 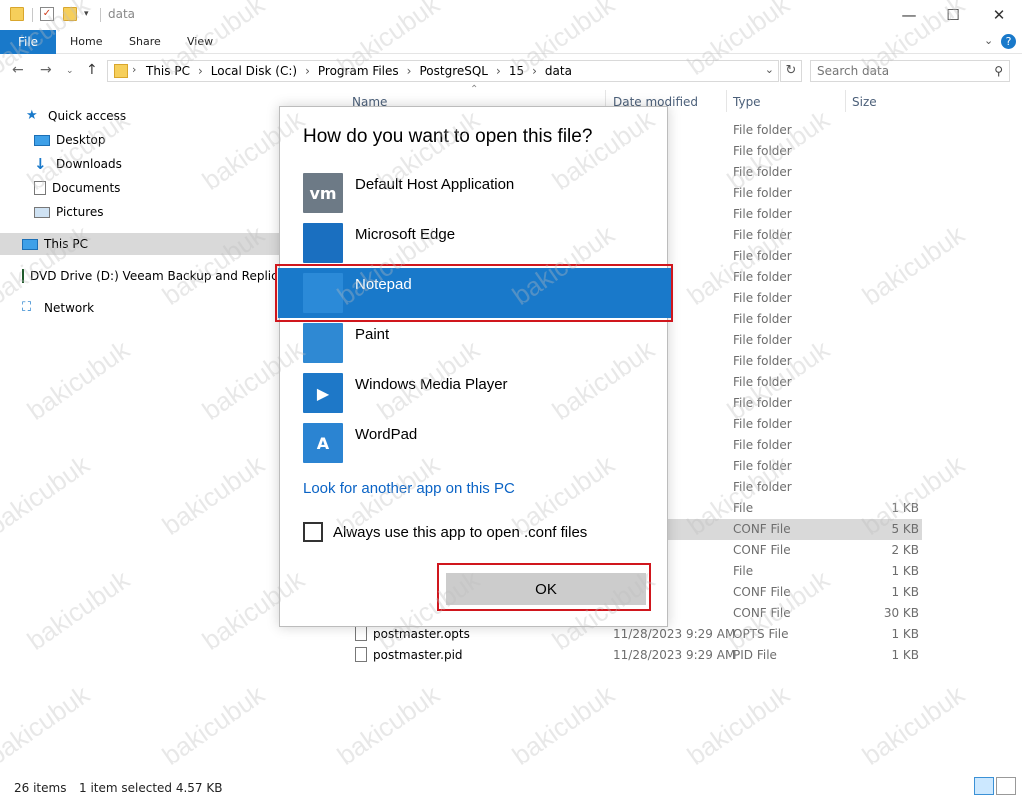 I want to click on tab-file: File, so click(x=28, y=42).